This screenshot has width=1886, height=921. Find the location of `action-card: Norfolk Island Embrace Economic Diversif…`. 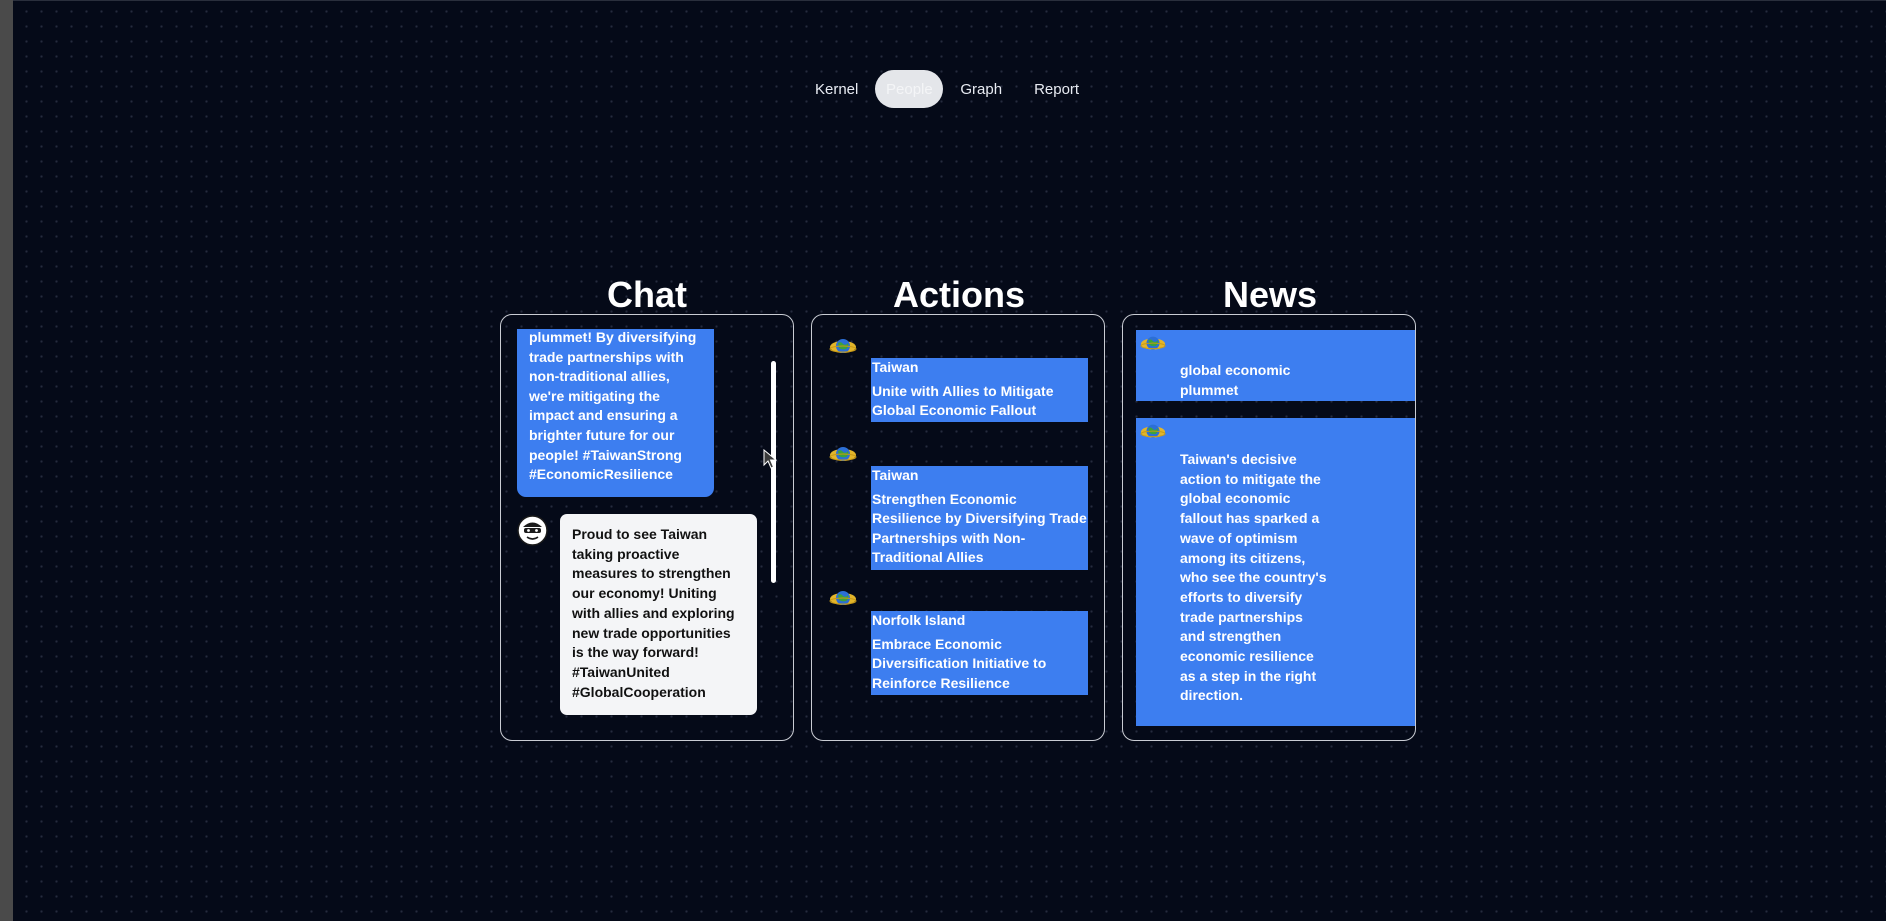

action-card: Norfolk Island Embrace Economic Diversif… is located at coordinates (979, 653).